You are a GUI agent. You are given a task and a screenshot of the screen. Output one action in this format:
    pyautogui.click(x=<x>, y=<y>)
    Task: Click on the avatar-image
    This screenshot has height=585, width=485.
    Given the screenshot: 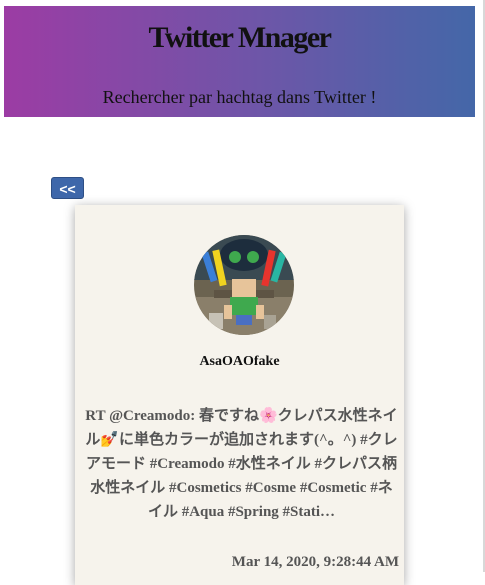 What is the action you would take?
    pyautogui.click(x=244, y=285)
    